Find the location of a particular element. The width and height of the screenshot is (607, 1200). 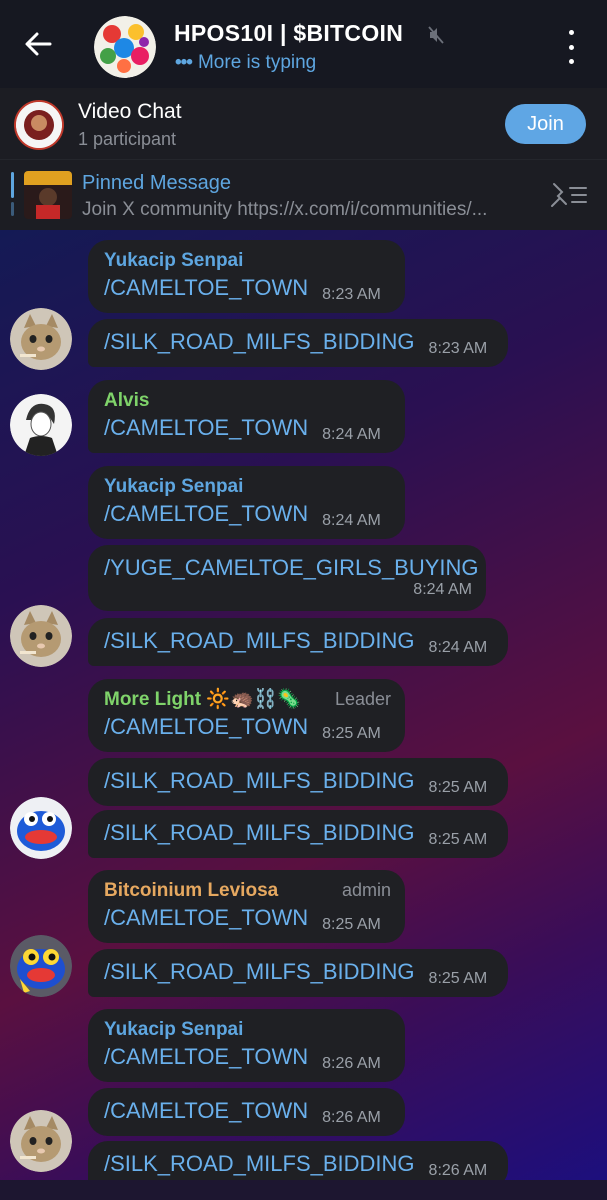

message-bubble: /CAMELTOE_TOWN 8:26 AM is located at coordinates (246, 1112).